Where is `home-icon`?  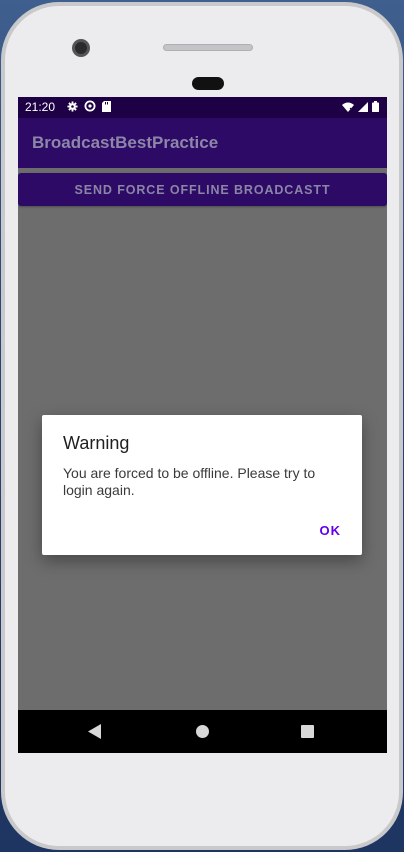 home-icon is located at coordinates (202, 731).